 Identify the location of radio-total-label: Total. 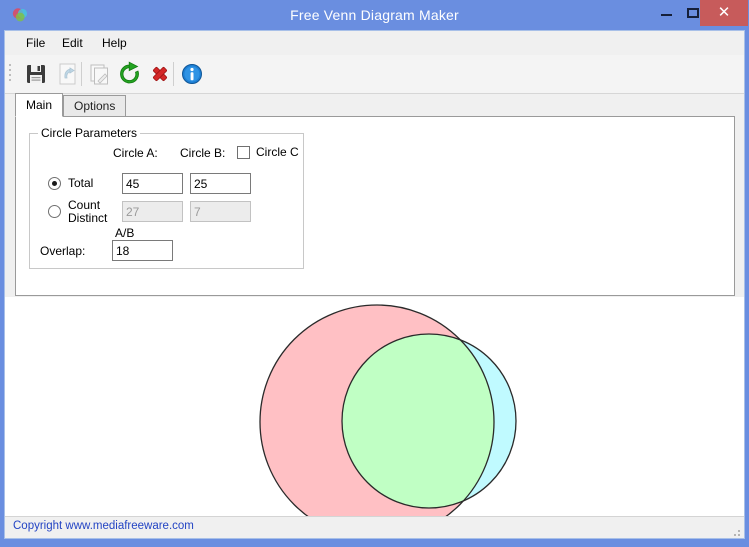
(81, 183).